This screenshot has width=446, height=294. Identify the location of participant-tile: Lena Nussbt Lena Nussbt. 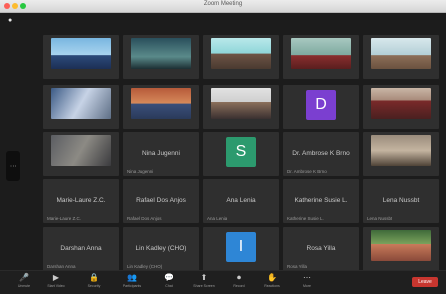
(401, 201).